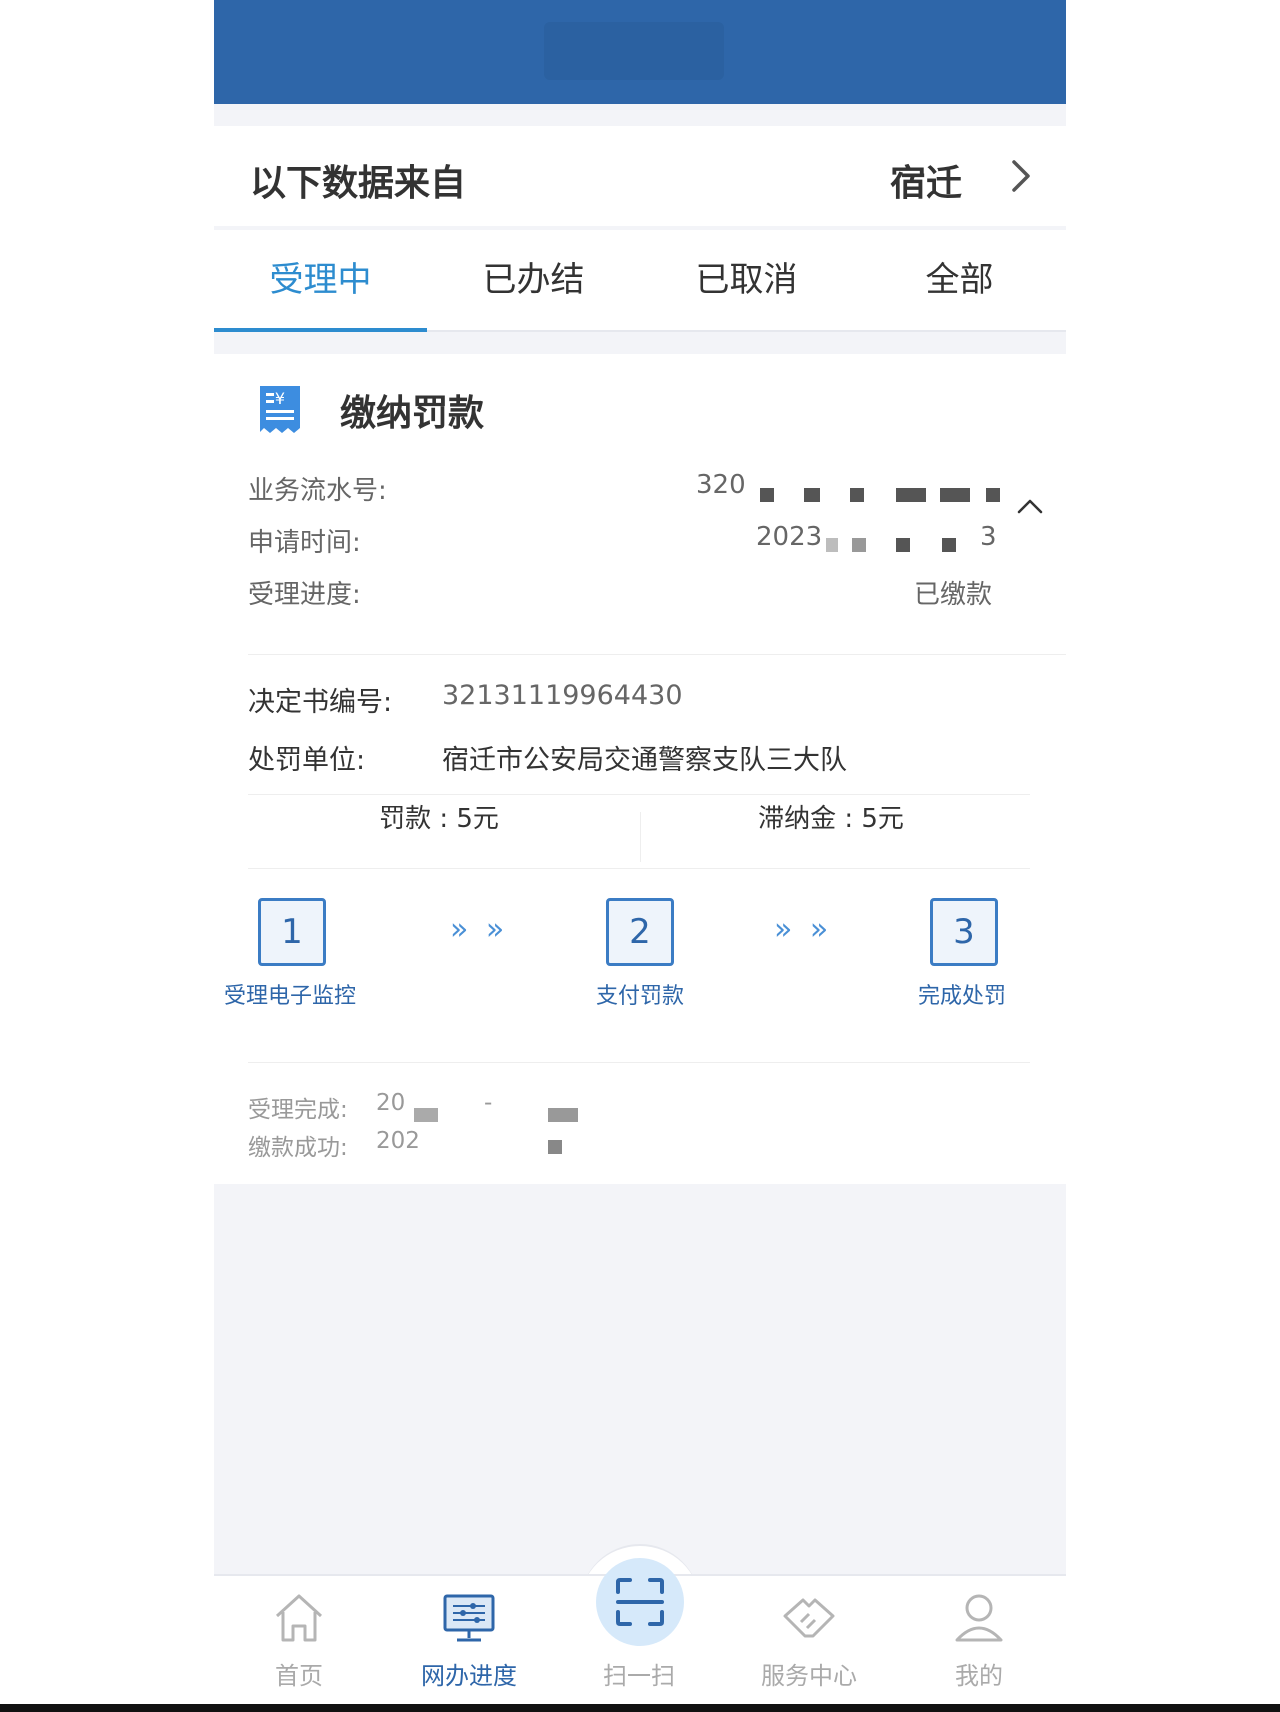 Image resolution: width=1280 pixels, height=1712 pixels. What do you see at coordinates (317, 491) in the screenshot?
I see `serial-label: 业务流水号:` at bounding box center [317, 491].